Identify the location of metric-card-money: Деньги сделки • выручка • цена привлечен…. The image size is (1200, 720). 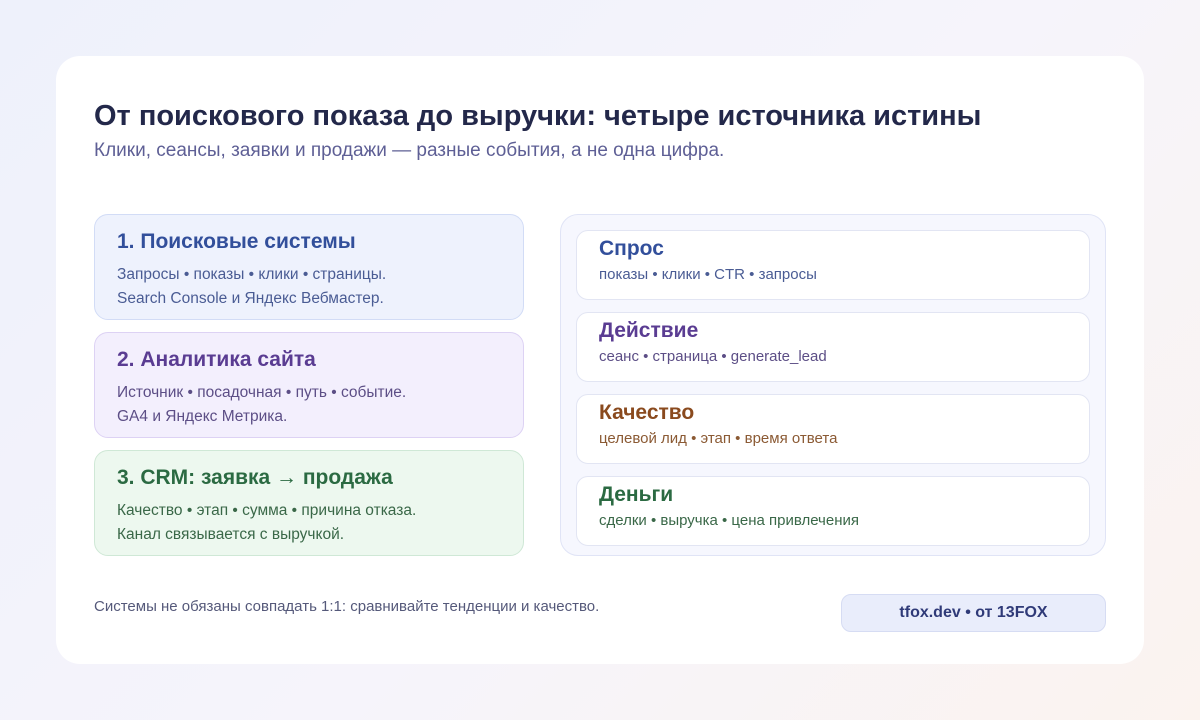
(833, 511).